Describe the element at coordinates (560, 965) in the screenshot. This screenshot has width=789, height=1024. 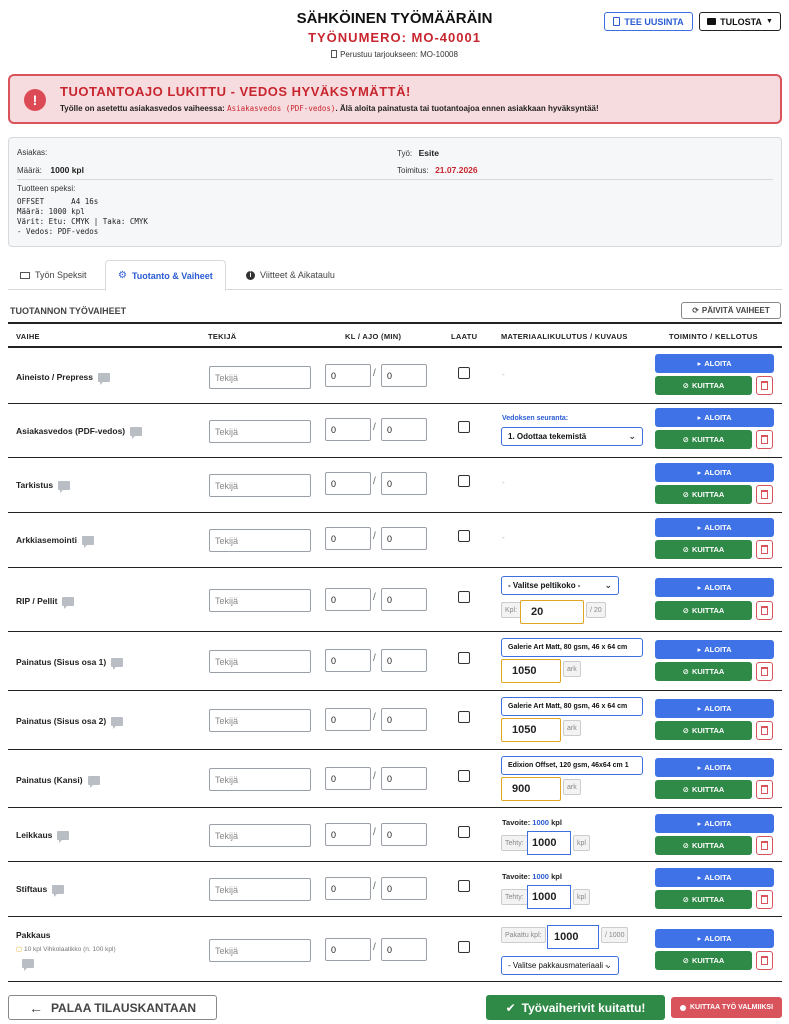
I see `packing-material-select: - Valitse pakkausmateriaali - ⌄` at that location.